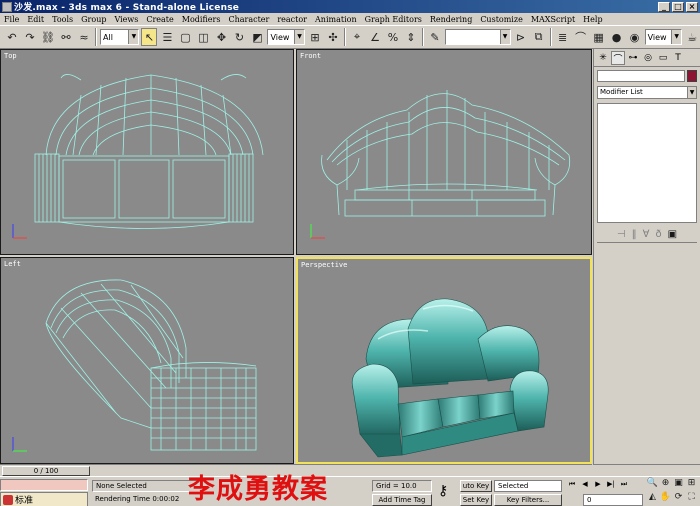  Describe the element at coordinates (411, 37) in the screenshot. I see `spinner-snap-icon: ⇕` at that location.